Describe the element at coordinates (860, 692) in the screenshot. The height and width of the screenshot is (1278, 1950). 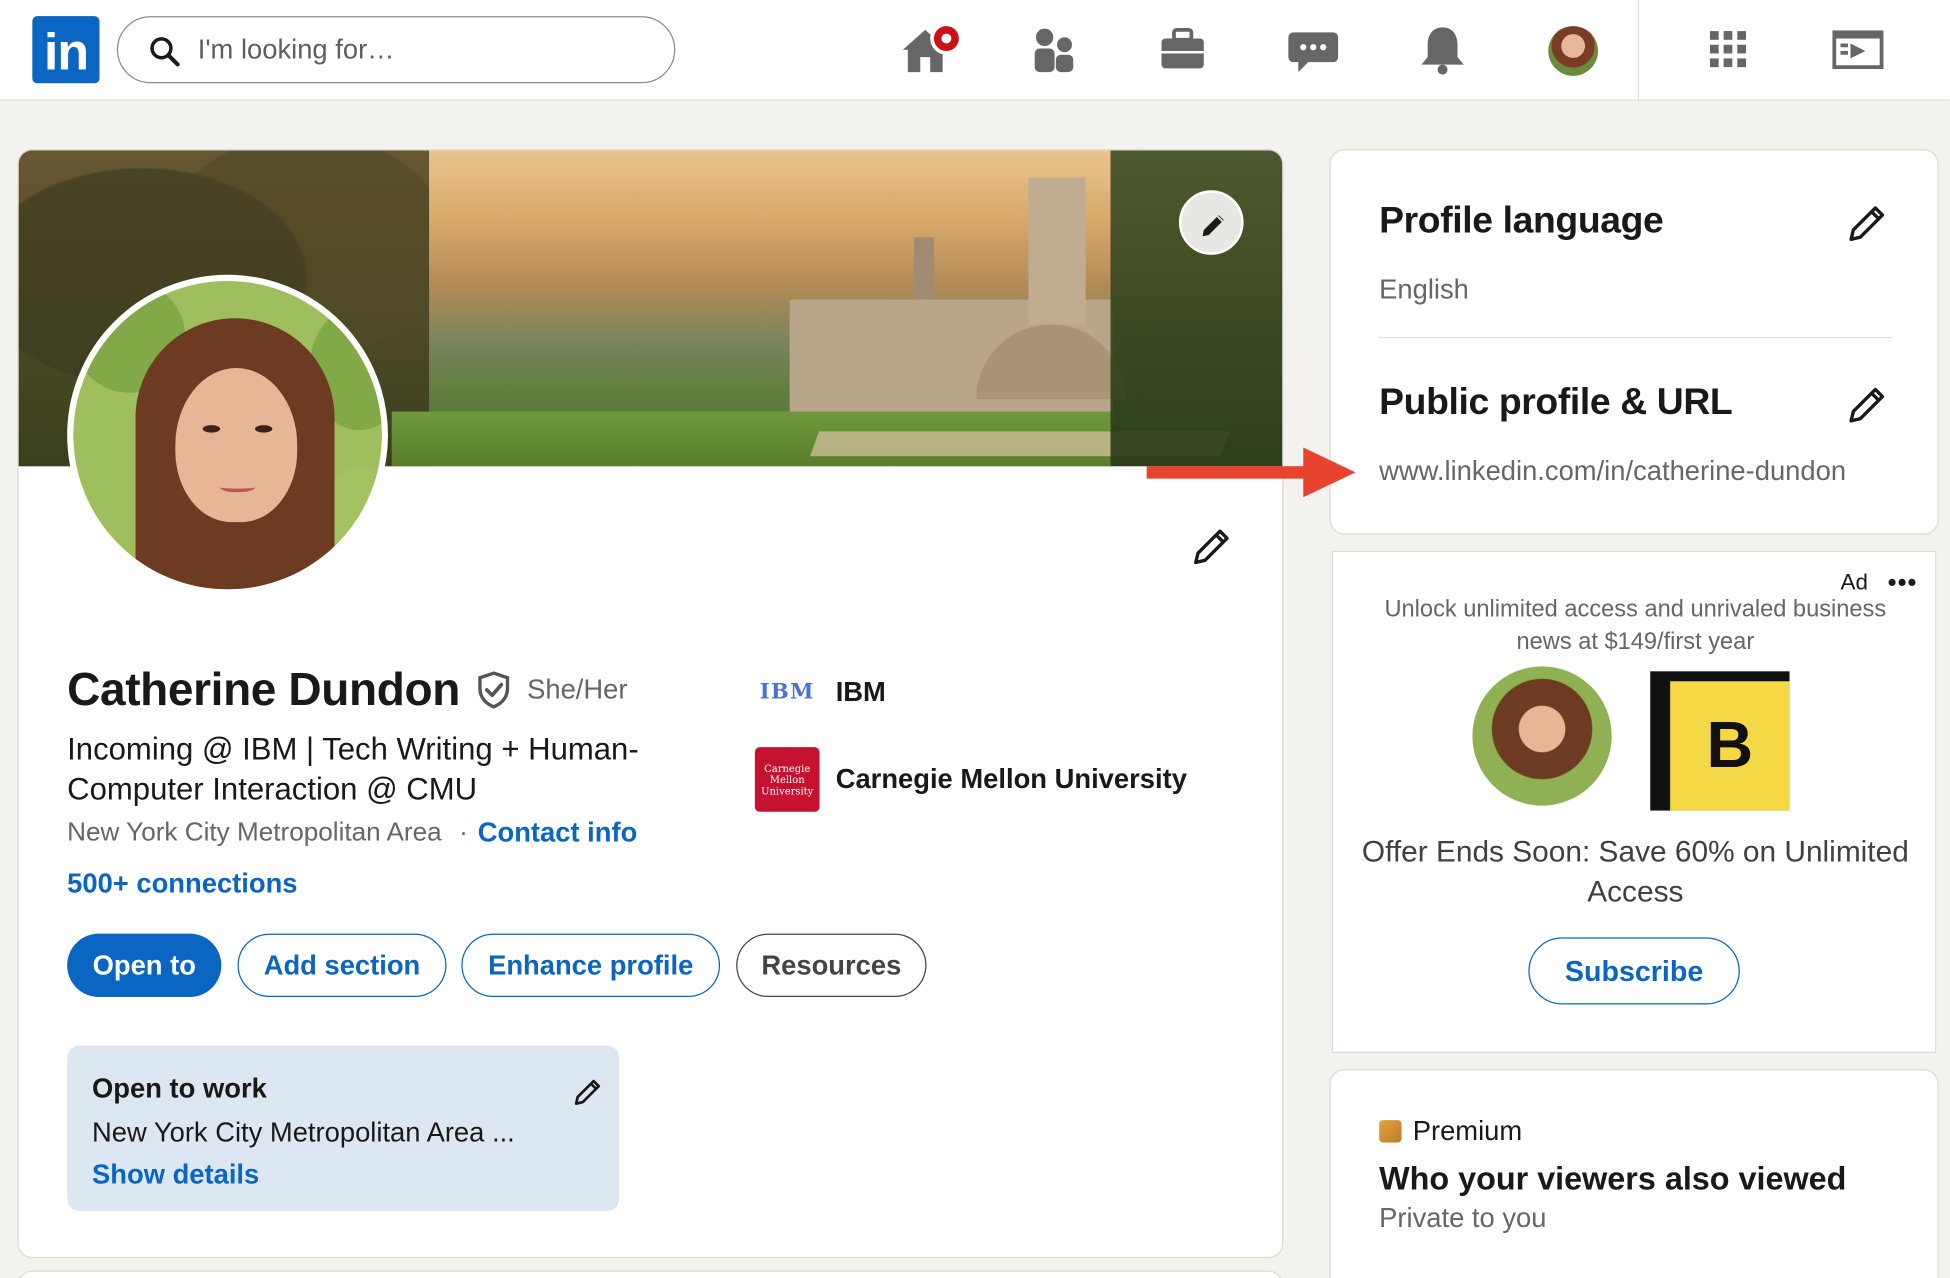
I see `company-name: IBM` at that location.